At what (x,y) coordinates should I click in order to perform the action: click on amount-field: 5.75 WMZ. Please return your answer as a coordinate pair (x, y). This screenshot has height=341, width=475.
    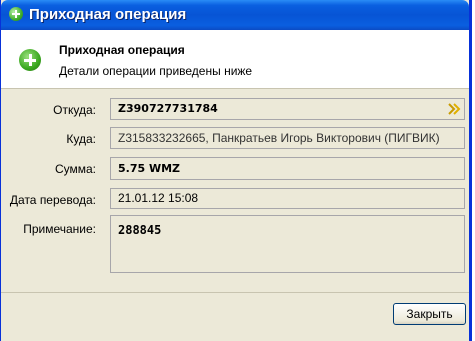
    Looking at the image, I should click on (287, 168).